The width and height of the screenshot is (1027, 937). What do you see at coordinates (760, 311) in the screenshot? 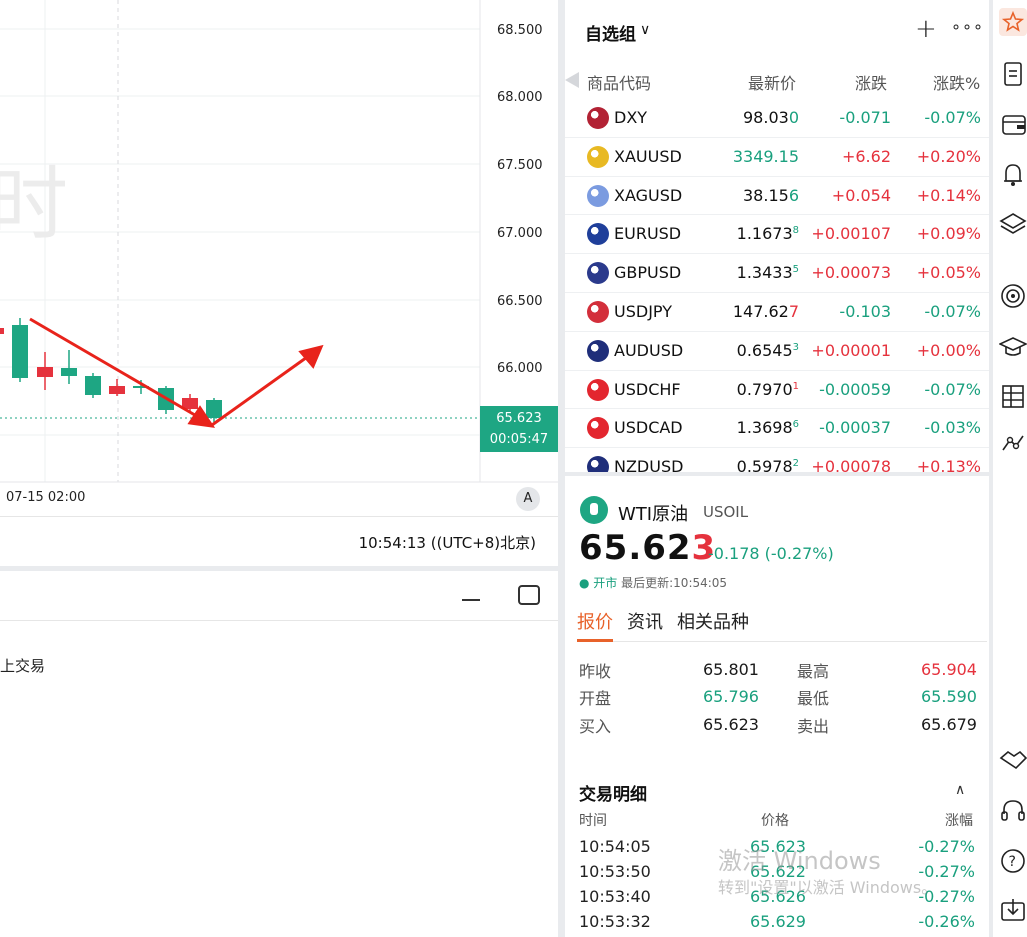
I see `price-main: 147.62` at bounding box center [760, 311].